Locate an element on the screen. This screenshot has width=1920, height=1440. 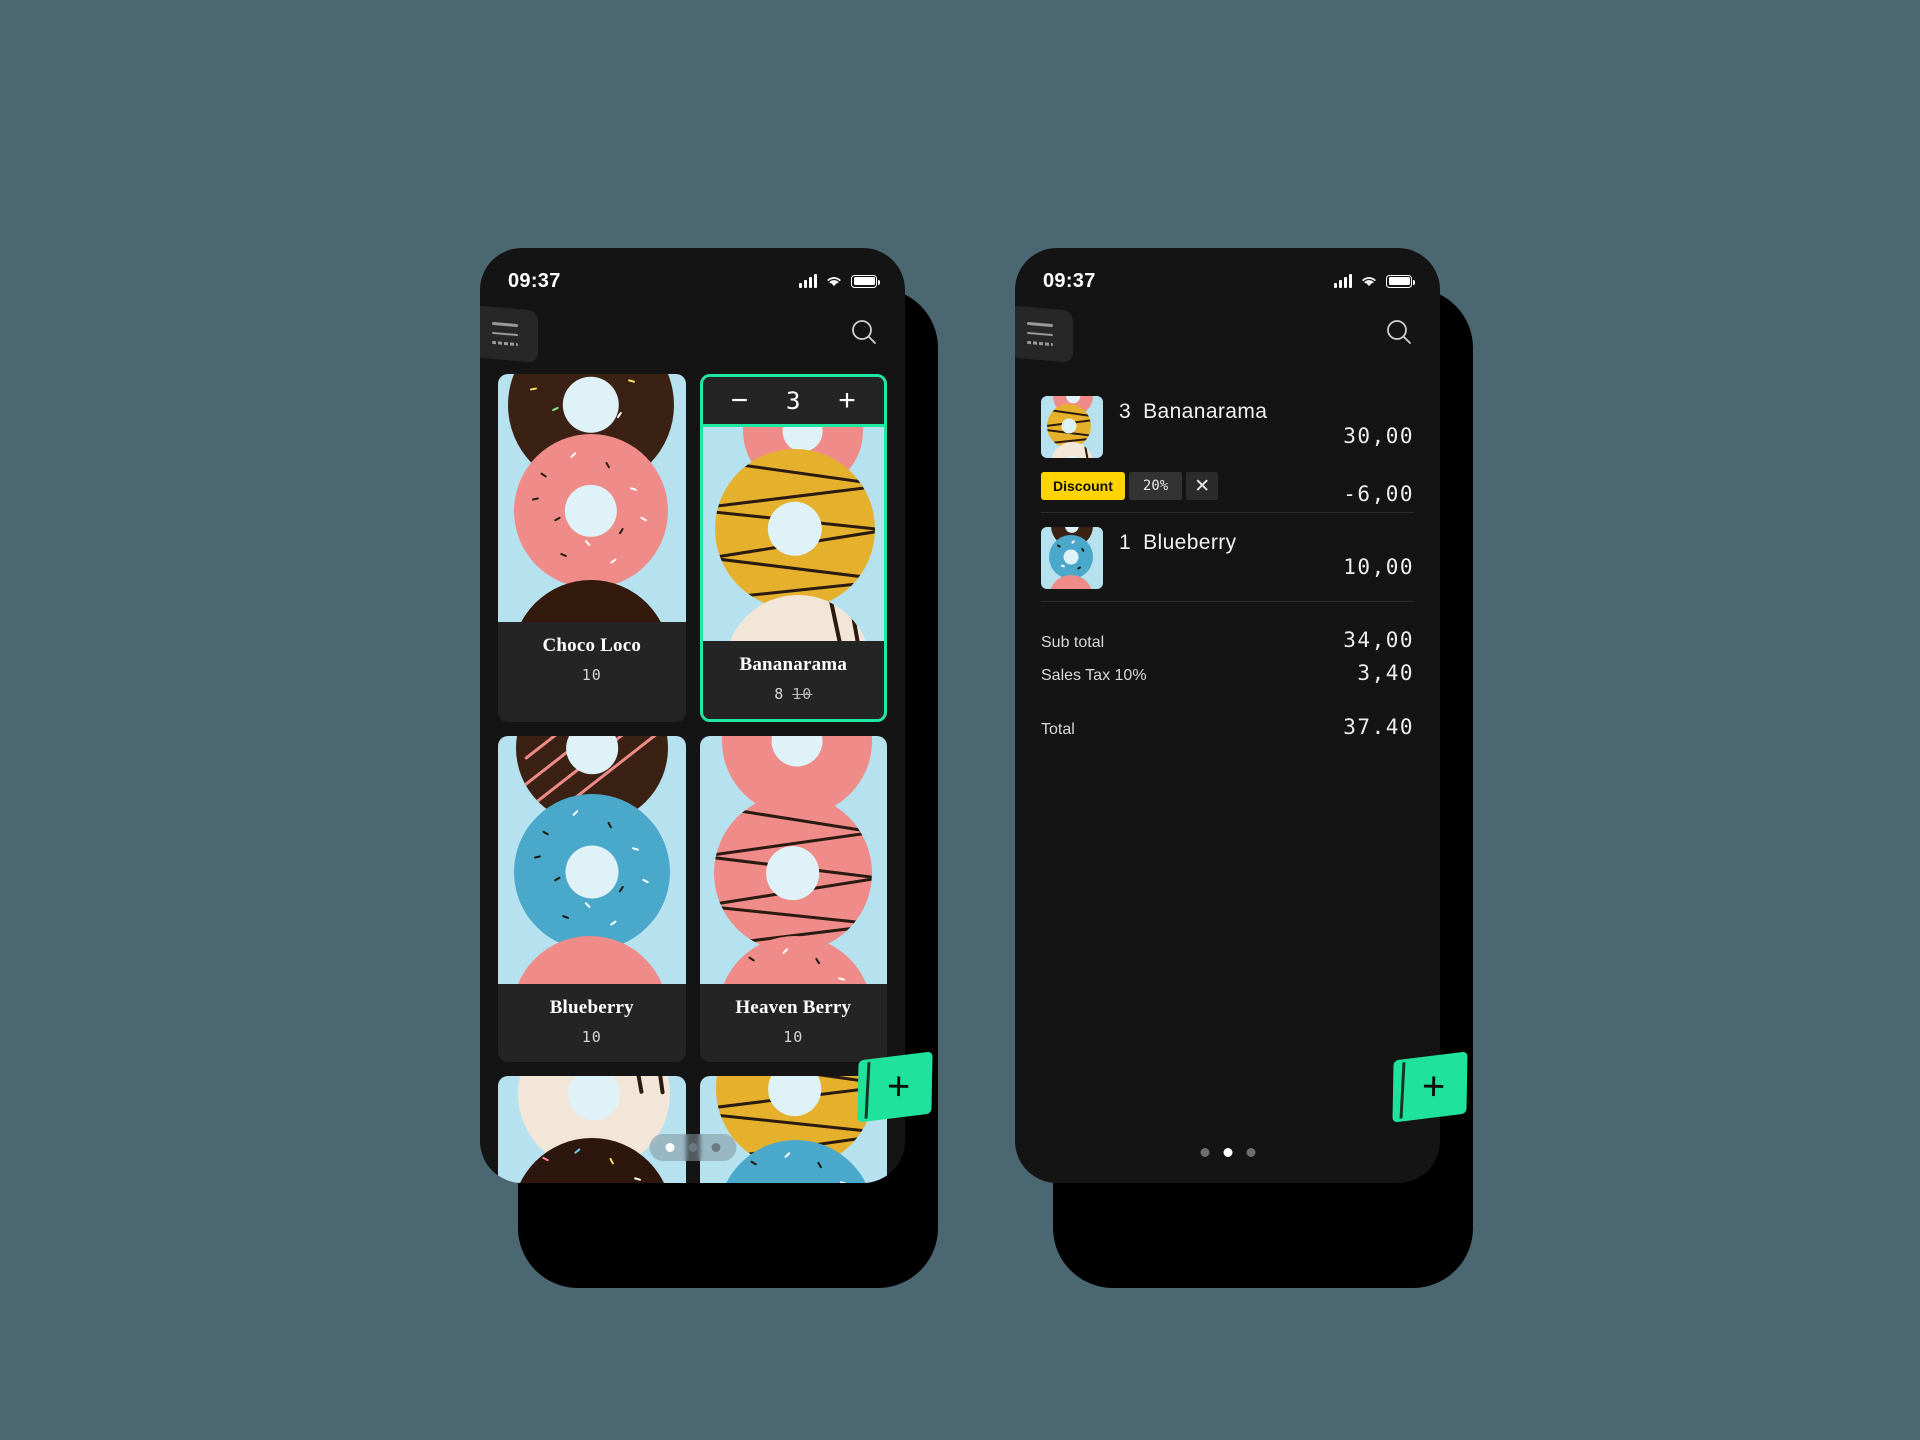
product-meta: Heaven Berry 10 is located at coordinates (793, 1023).